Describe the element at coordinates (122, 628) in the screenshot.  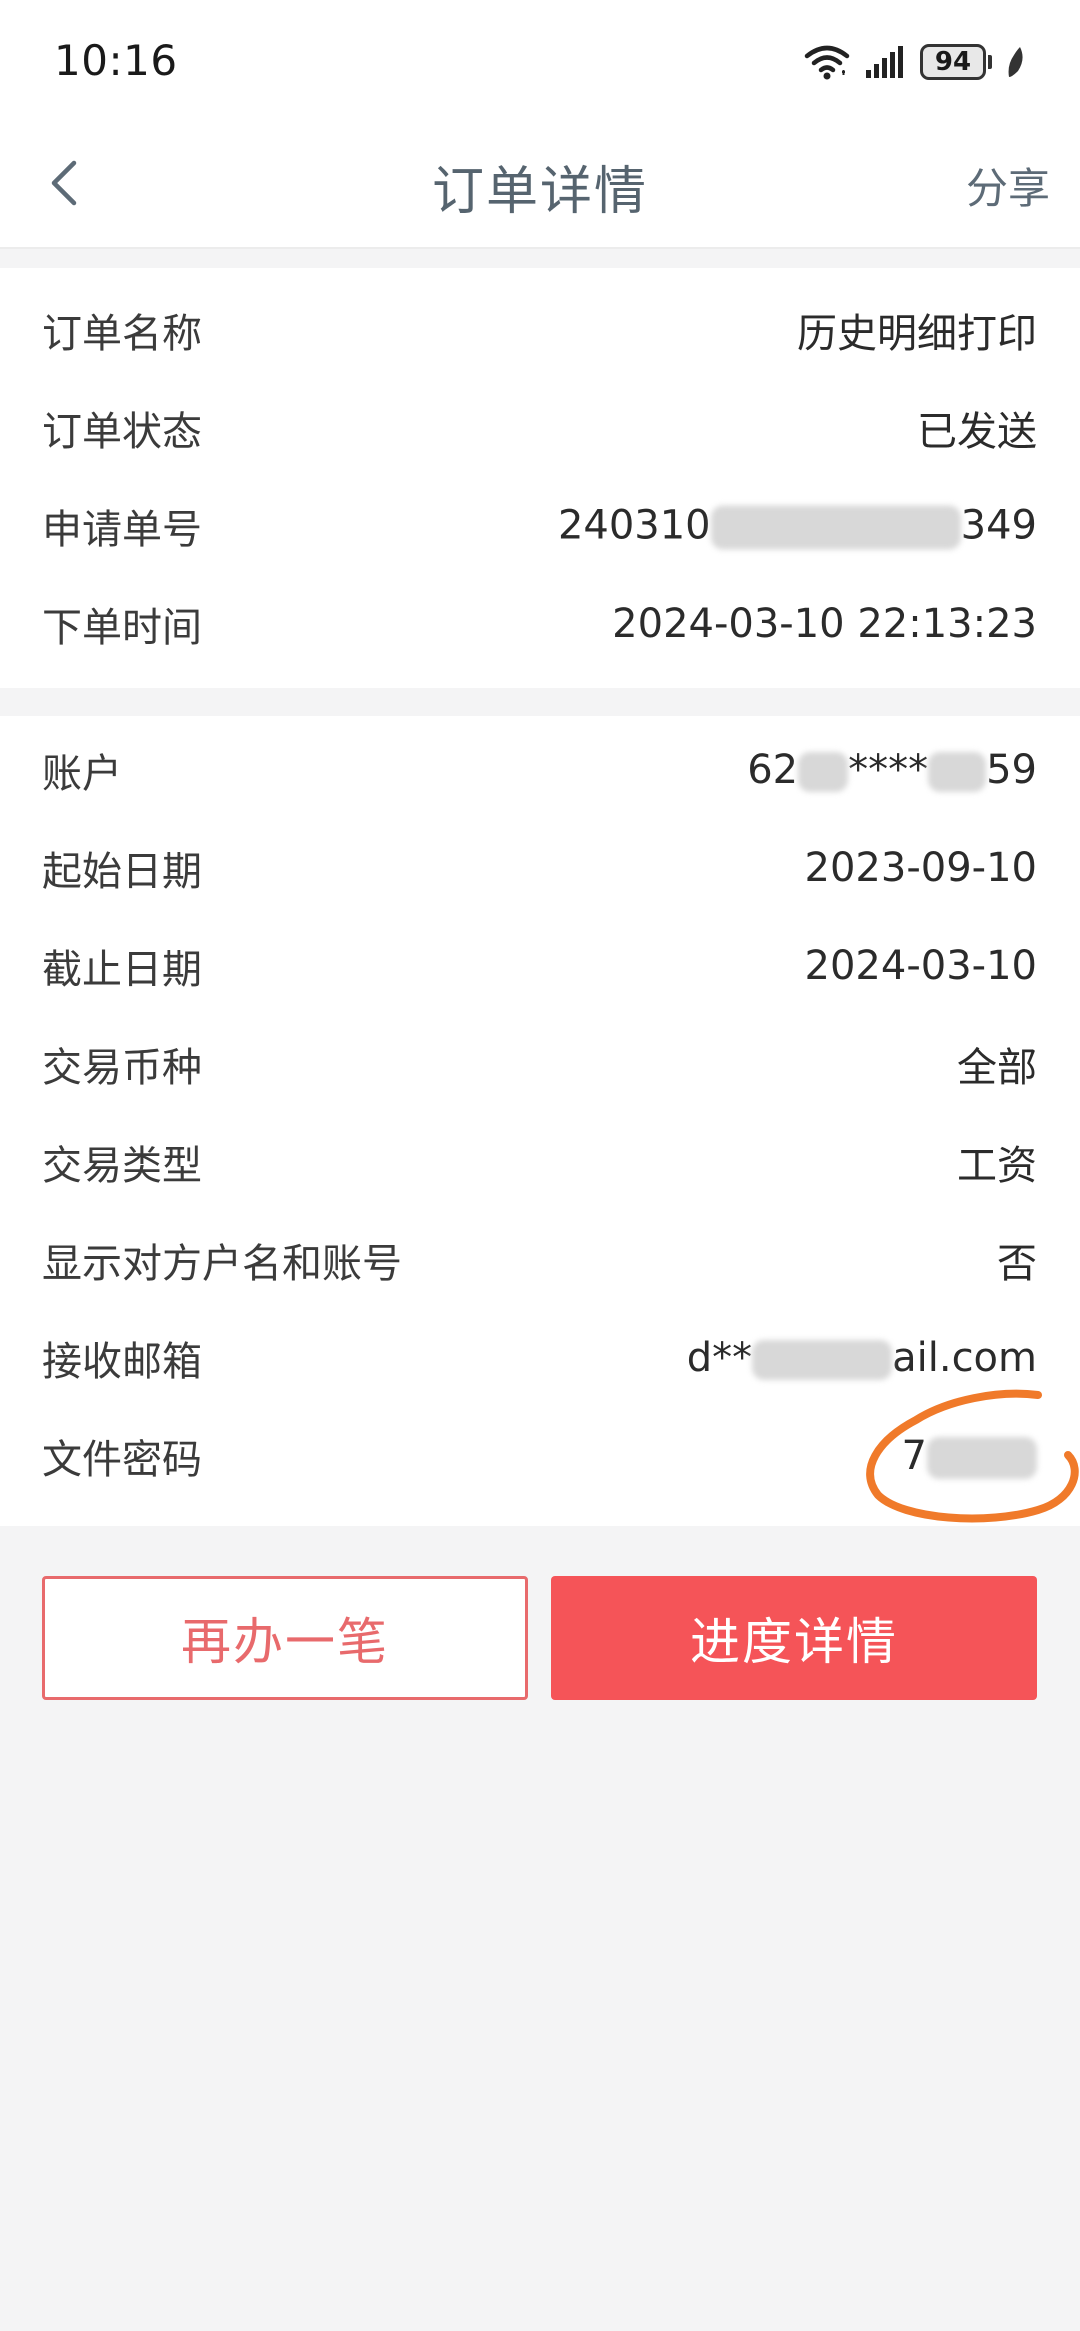
I see `order-time-label: 下单时间` at that location.